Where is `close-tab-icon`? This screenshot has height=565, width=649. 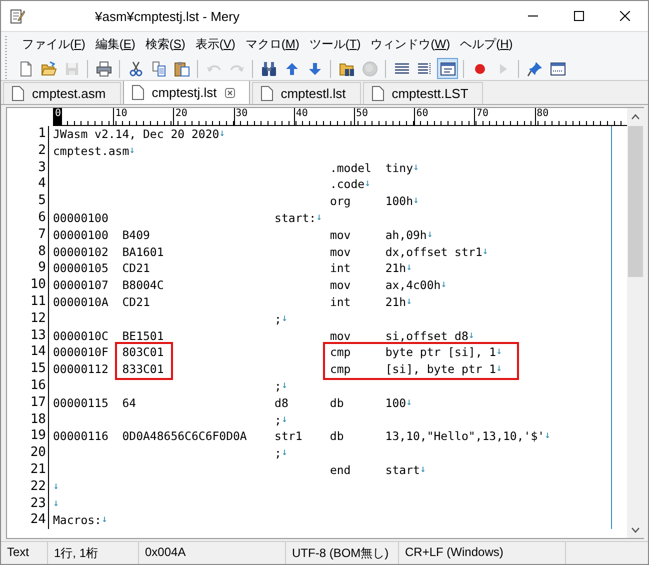
close-tab-icon is located at coordinates (229, 93).